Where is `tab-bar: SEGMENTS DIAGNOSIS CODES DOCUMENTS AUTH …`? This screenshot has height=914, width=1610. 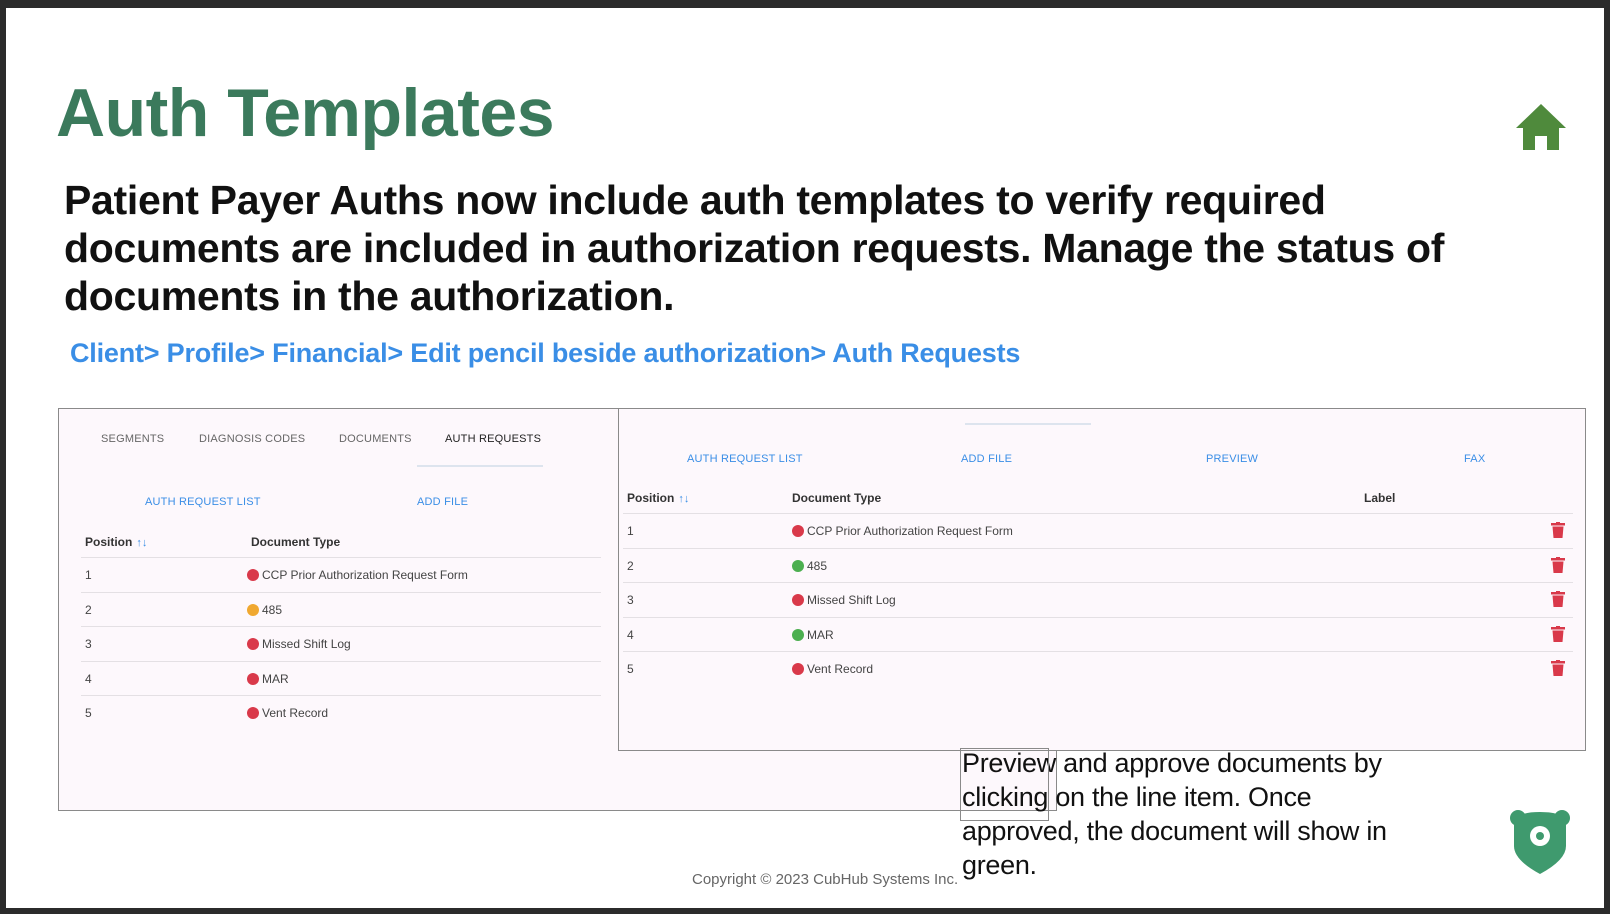
tab-bar: SEGMENTS DIAGNOSIS CODES DOCUMENTS AUTH … is located at coordinates (339, 453).